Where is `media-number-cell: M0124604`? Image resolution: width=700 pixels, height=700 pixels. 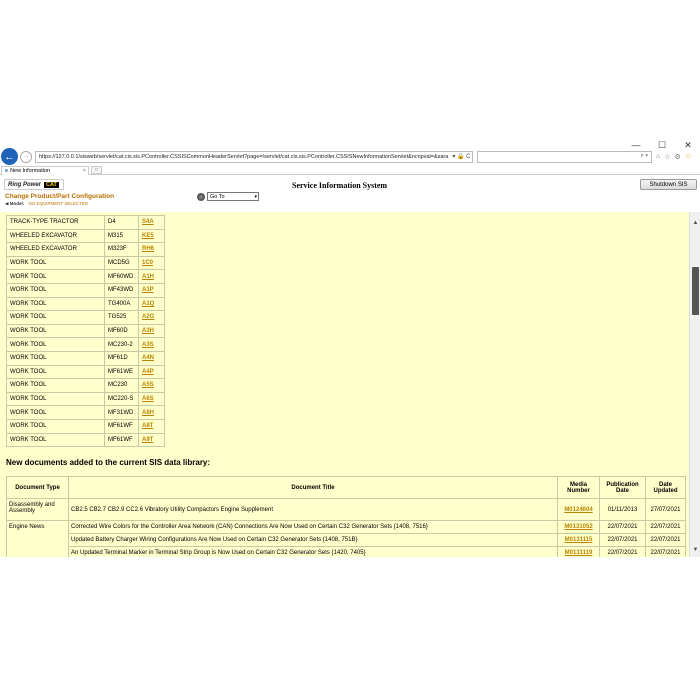
media-number-cell: M0124604 is located at coordinates (578, 509).